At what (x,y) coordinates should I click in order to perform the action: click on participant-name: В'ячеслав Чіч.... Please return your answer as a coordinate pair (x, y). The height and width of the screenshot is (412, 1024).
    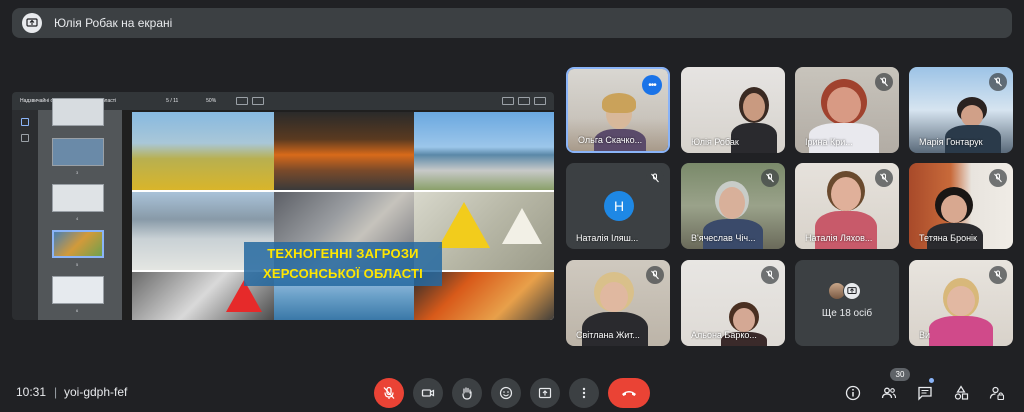
    Looking at the image, I should click on (723, 238).